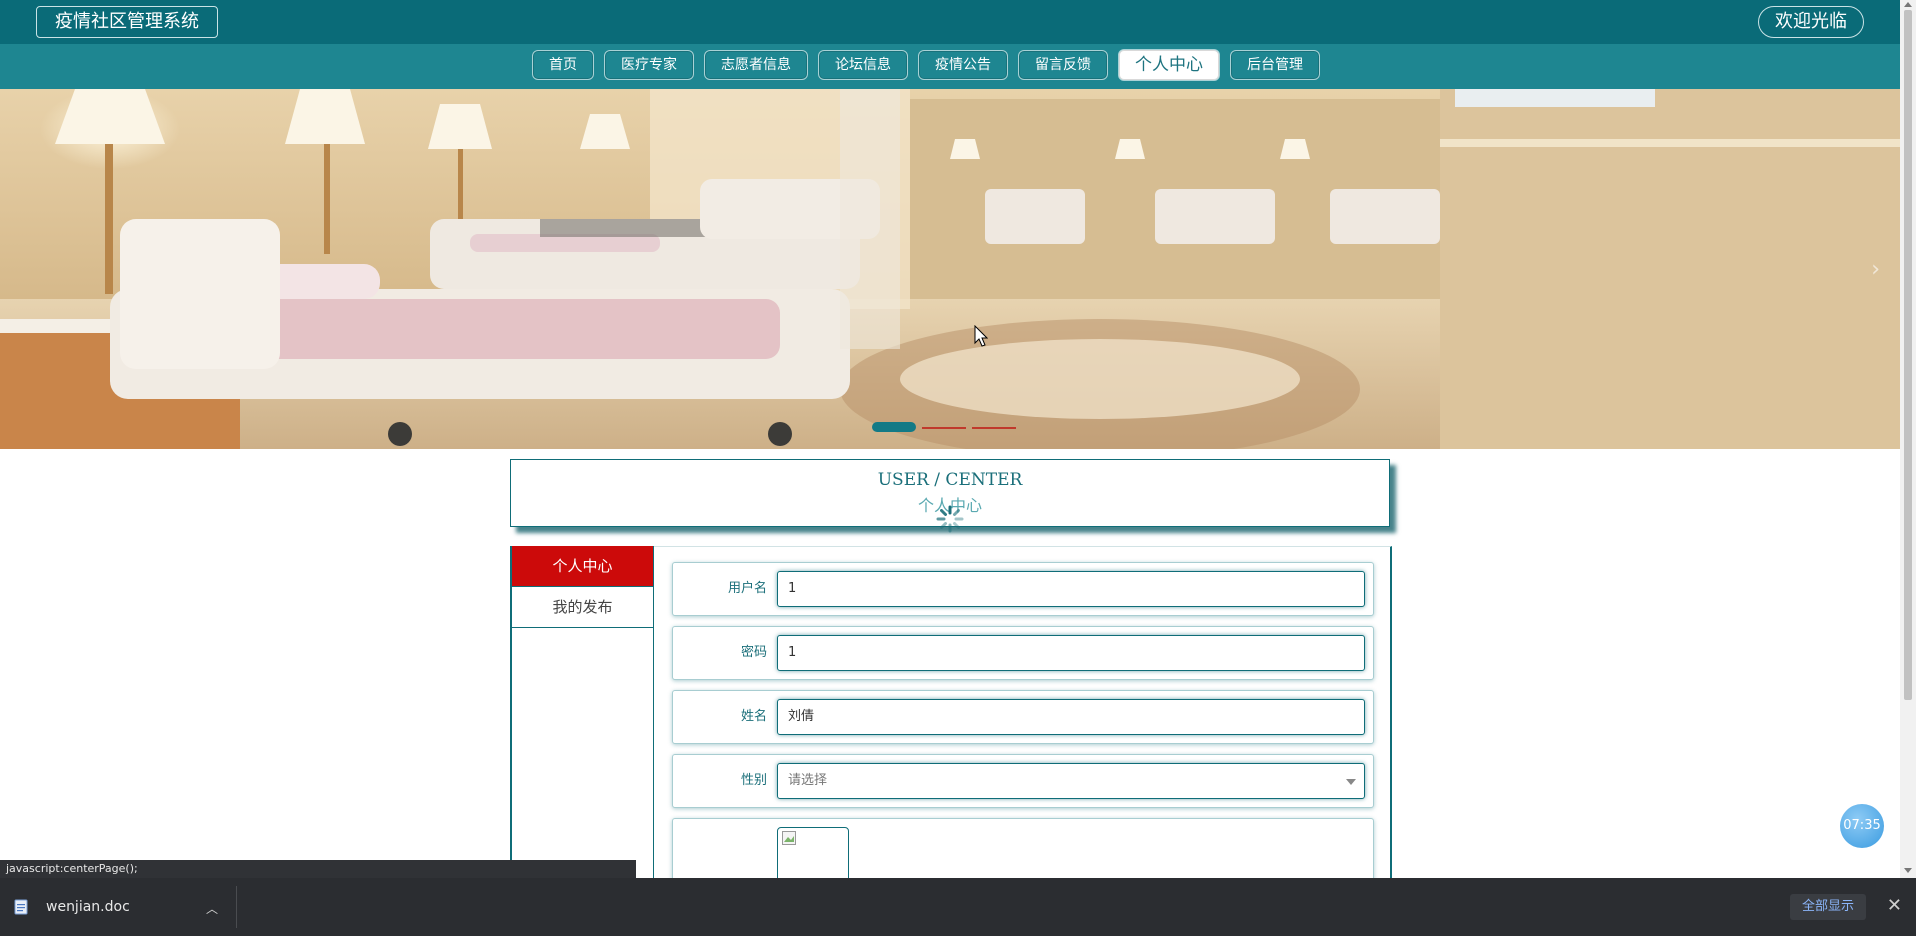 The width and height of the screenshot is (1916, 936). I want to click on chevron-up-icon: ︿, so click(212, 908).